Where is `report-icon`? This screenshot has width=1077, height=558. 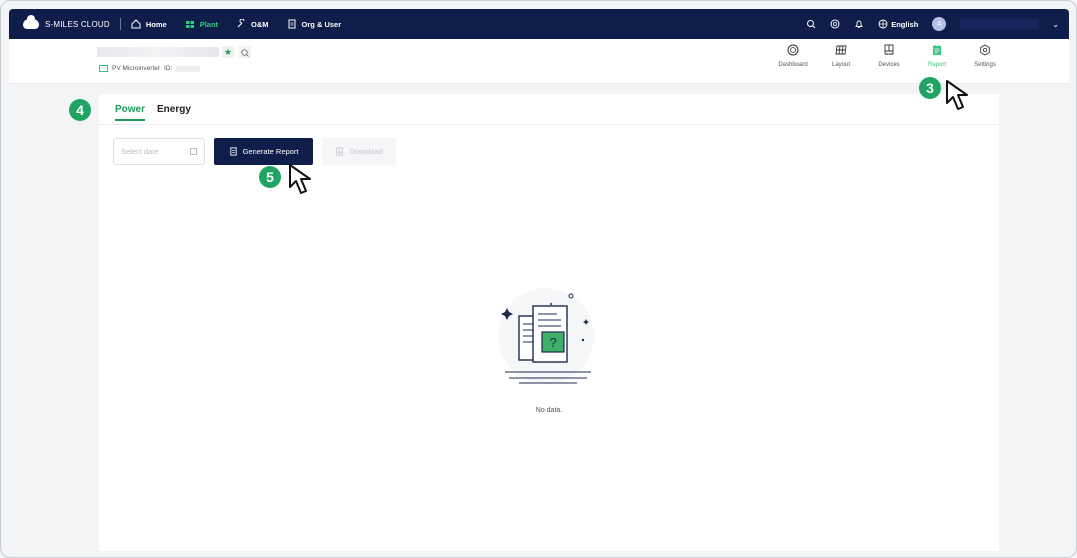 report-icon is located at coordinates (937, 50).